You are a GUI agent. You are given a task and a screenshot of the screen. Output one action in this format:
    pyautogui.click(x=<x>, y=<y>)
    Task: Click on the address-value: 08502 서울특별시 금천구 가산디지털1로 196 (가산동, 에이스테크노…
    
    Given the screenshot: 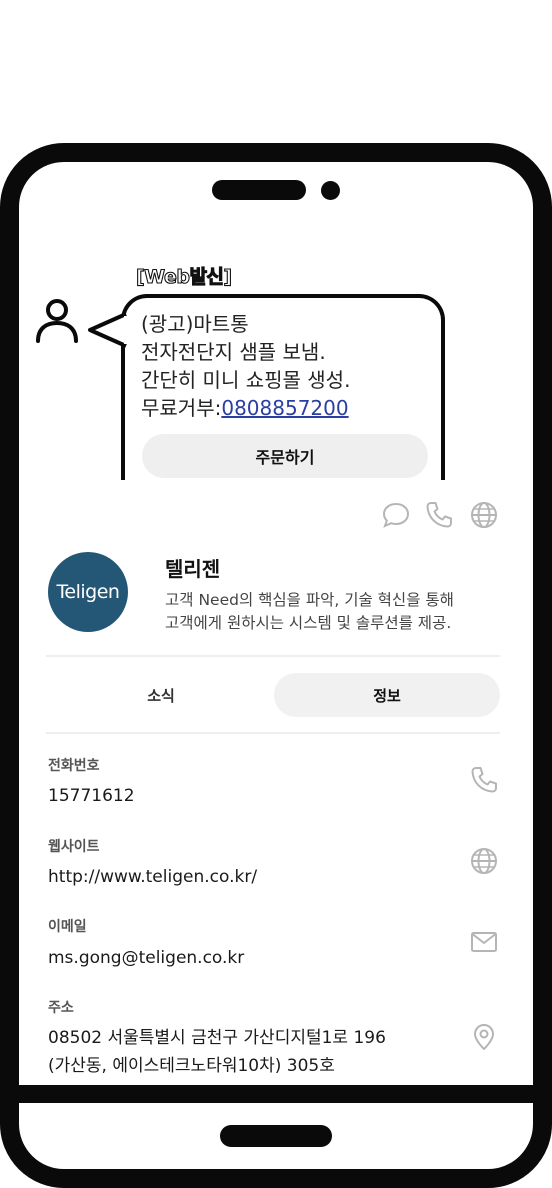 What is the action you would take?
    pyautogui.click(x=217, y=1052)
    